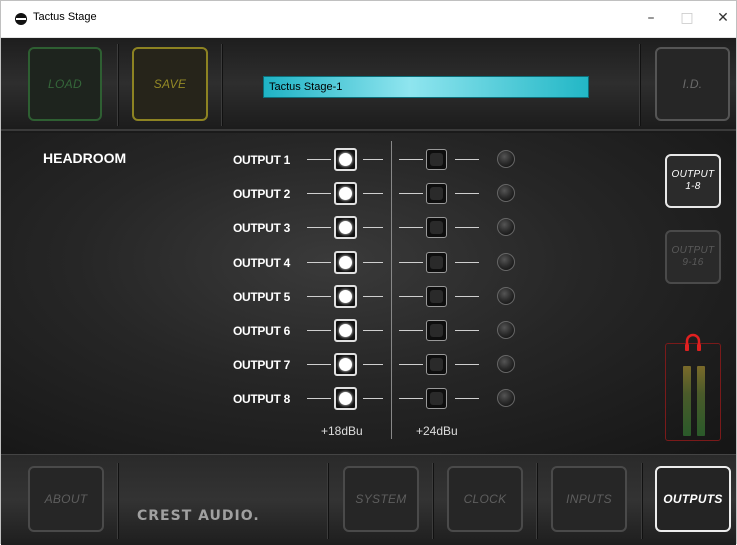 This screenshot has height=545, width=737. What do you see at coordinates (687, 18) in the screenshot?
I see `maximize-button: □` at bounding box center [687, 18].